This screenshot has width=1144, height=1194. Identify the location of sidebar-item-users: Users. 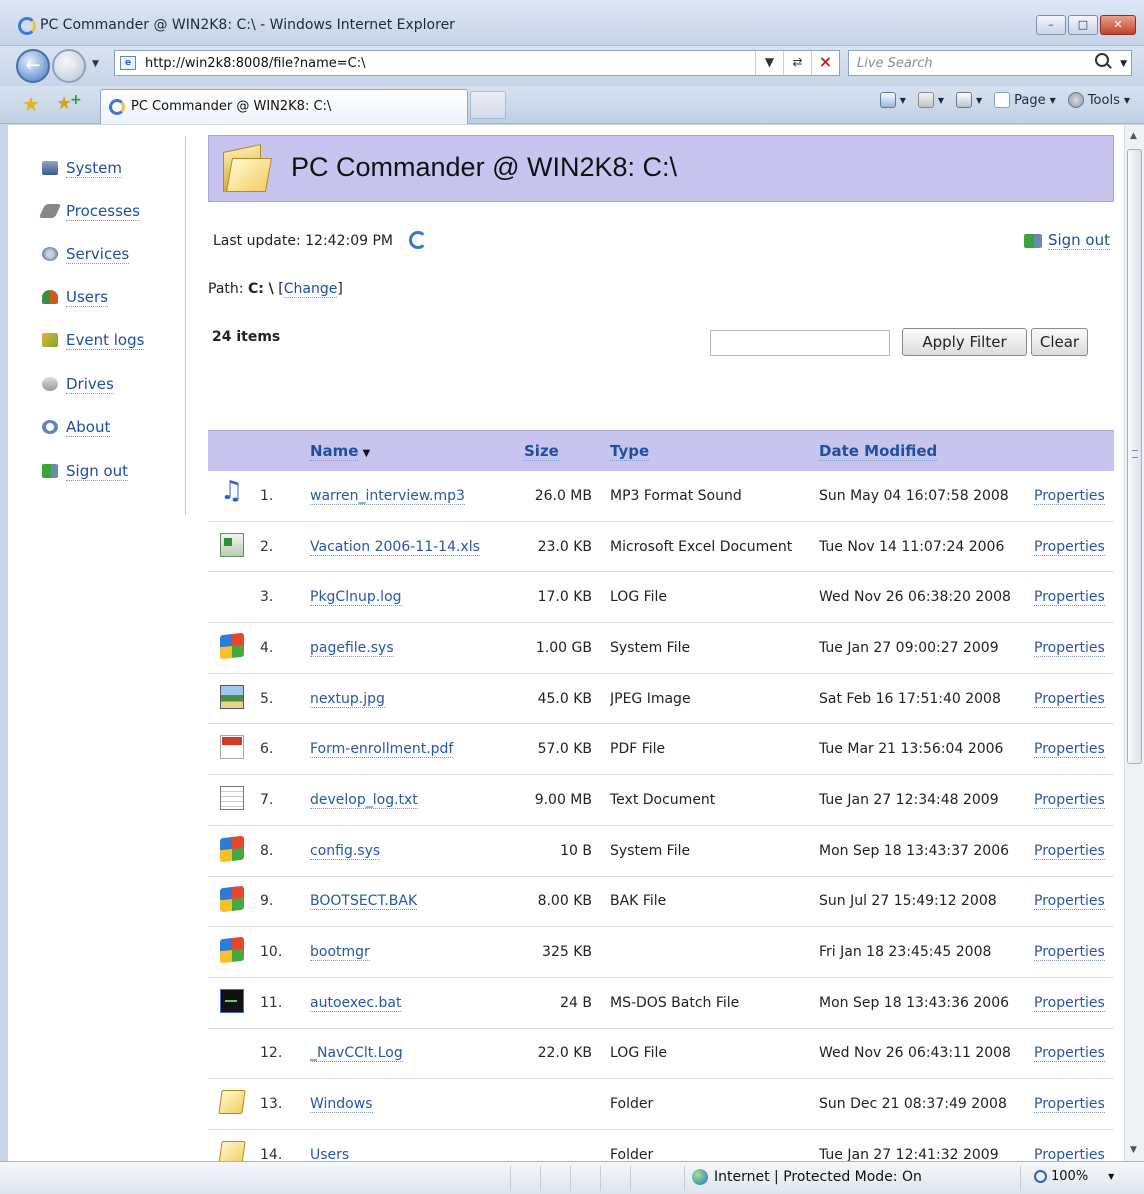
(75, 297).